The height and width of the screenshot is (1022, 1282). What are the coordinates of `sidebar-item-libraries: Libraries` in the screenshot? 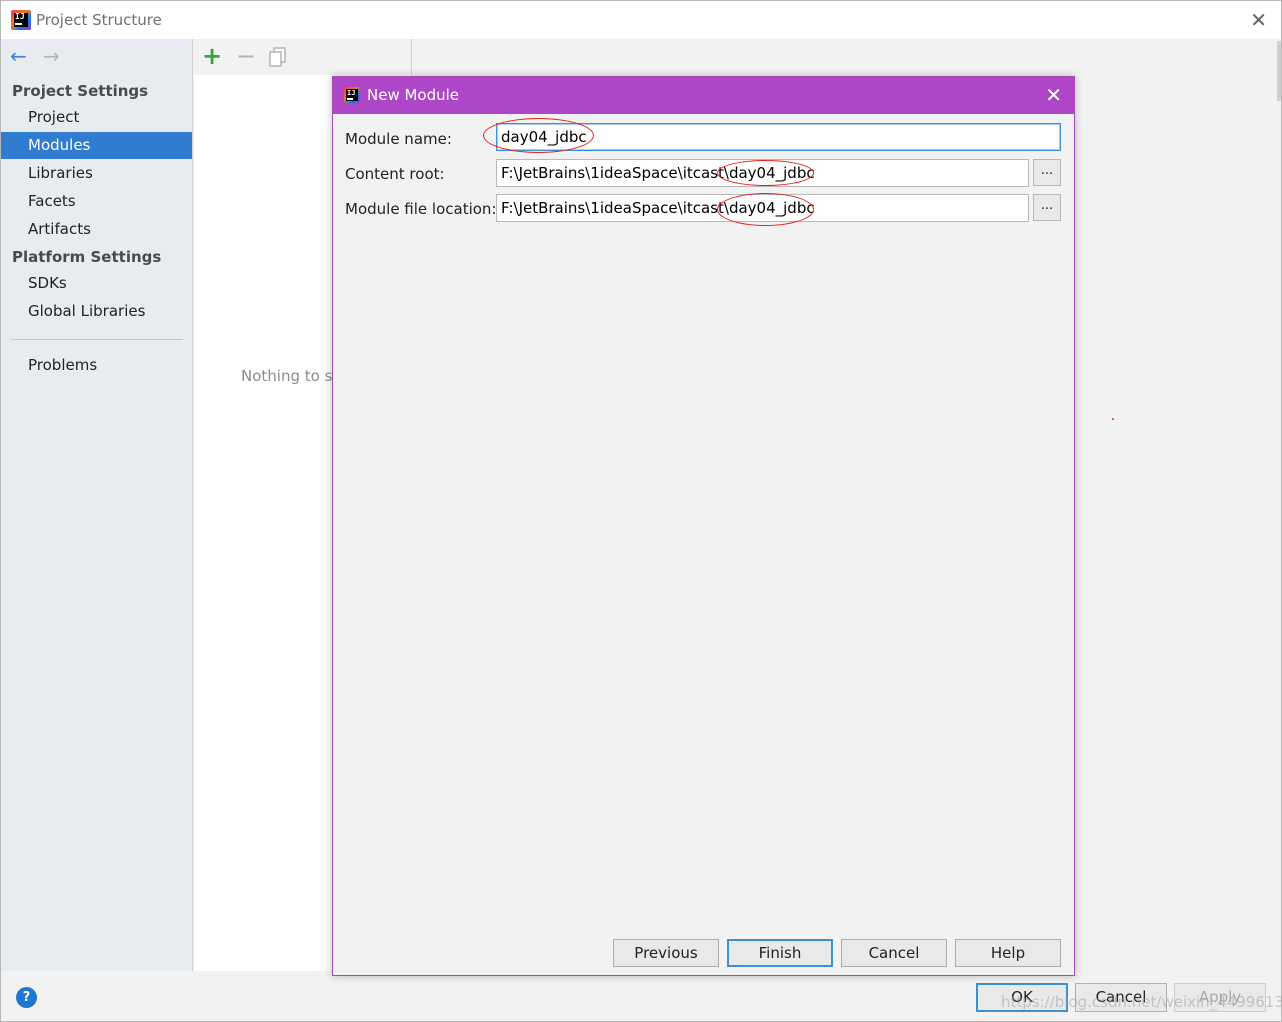 It's located at (96, 173).